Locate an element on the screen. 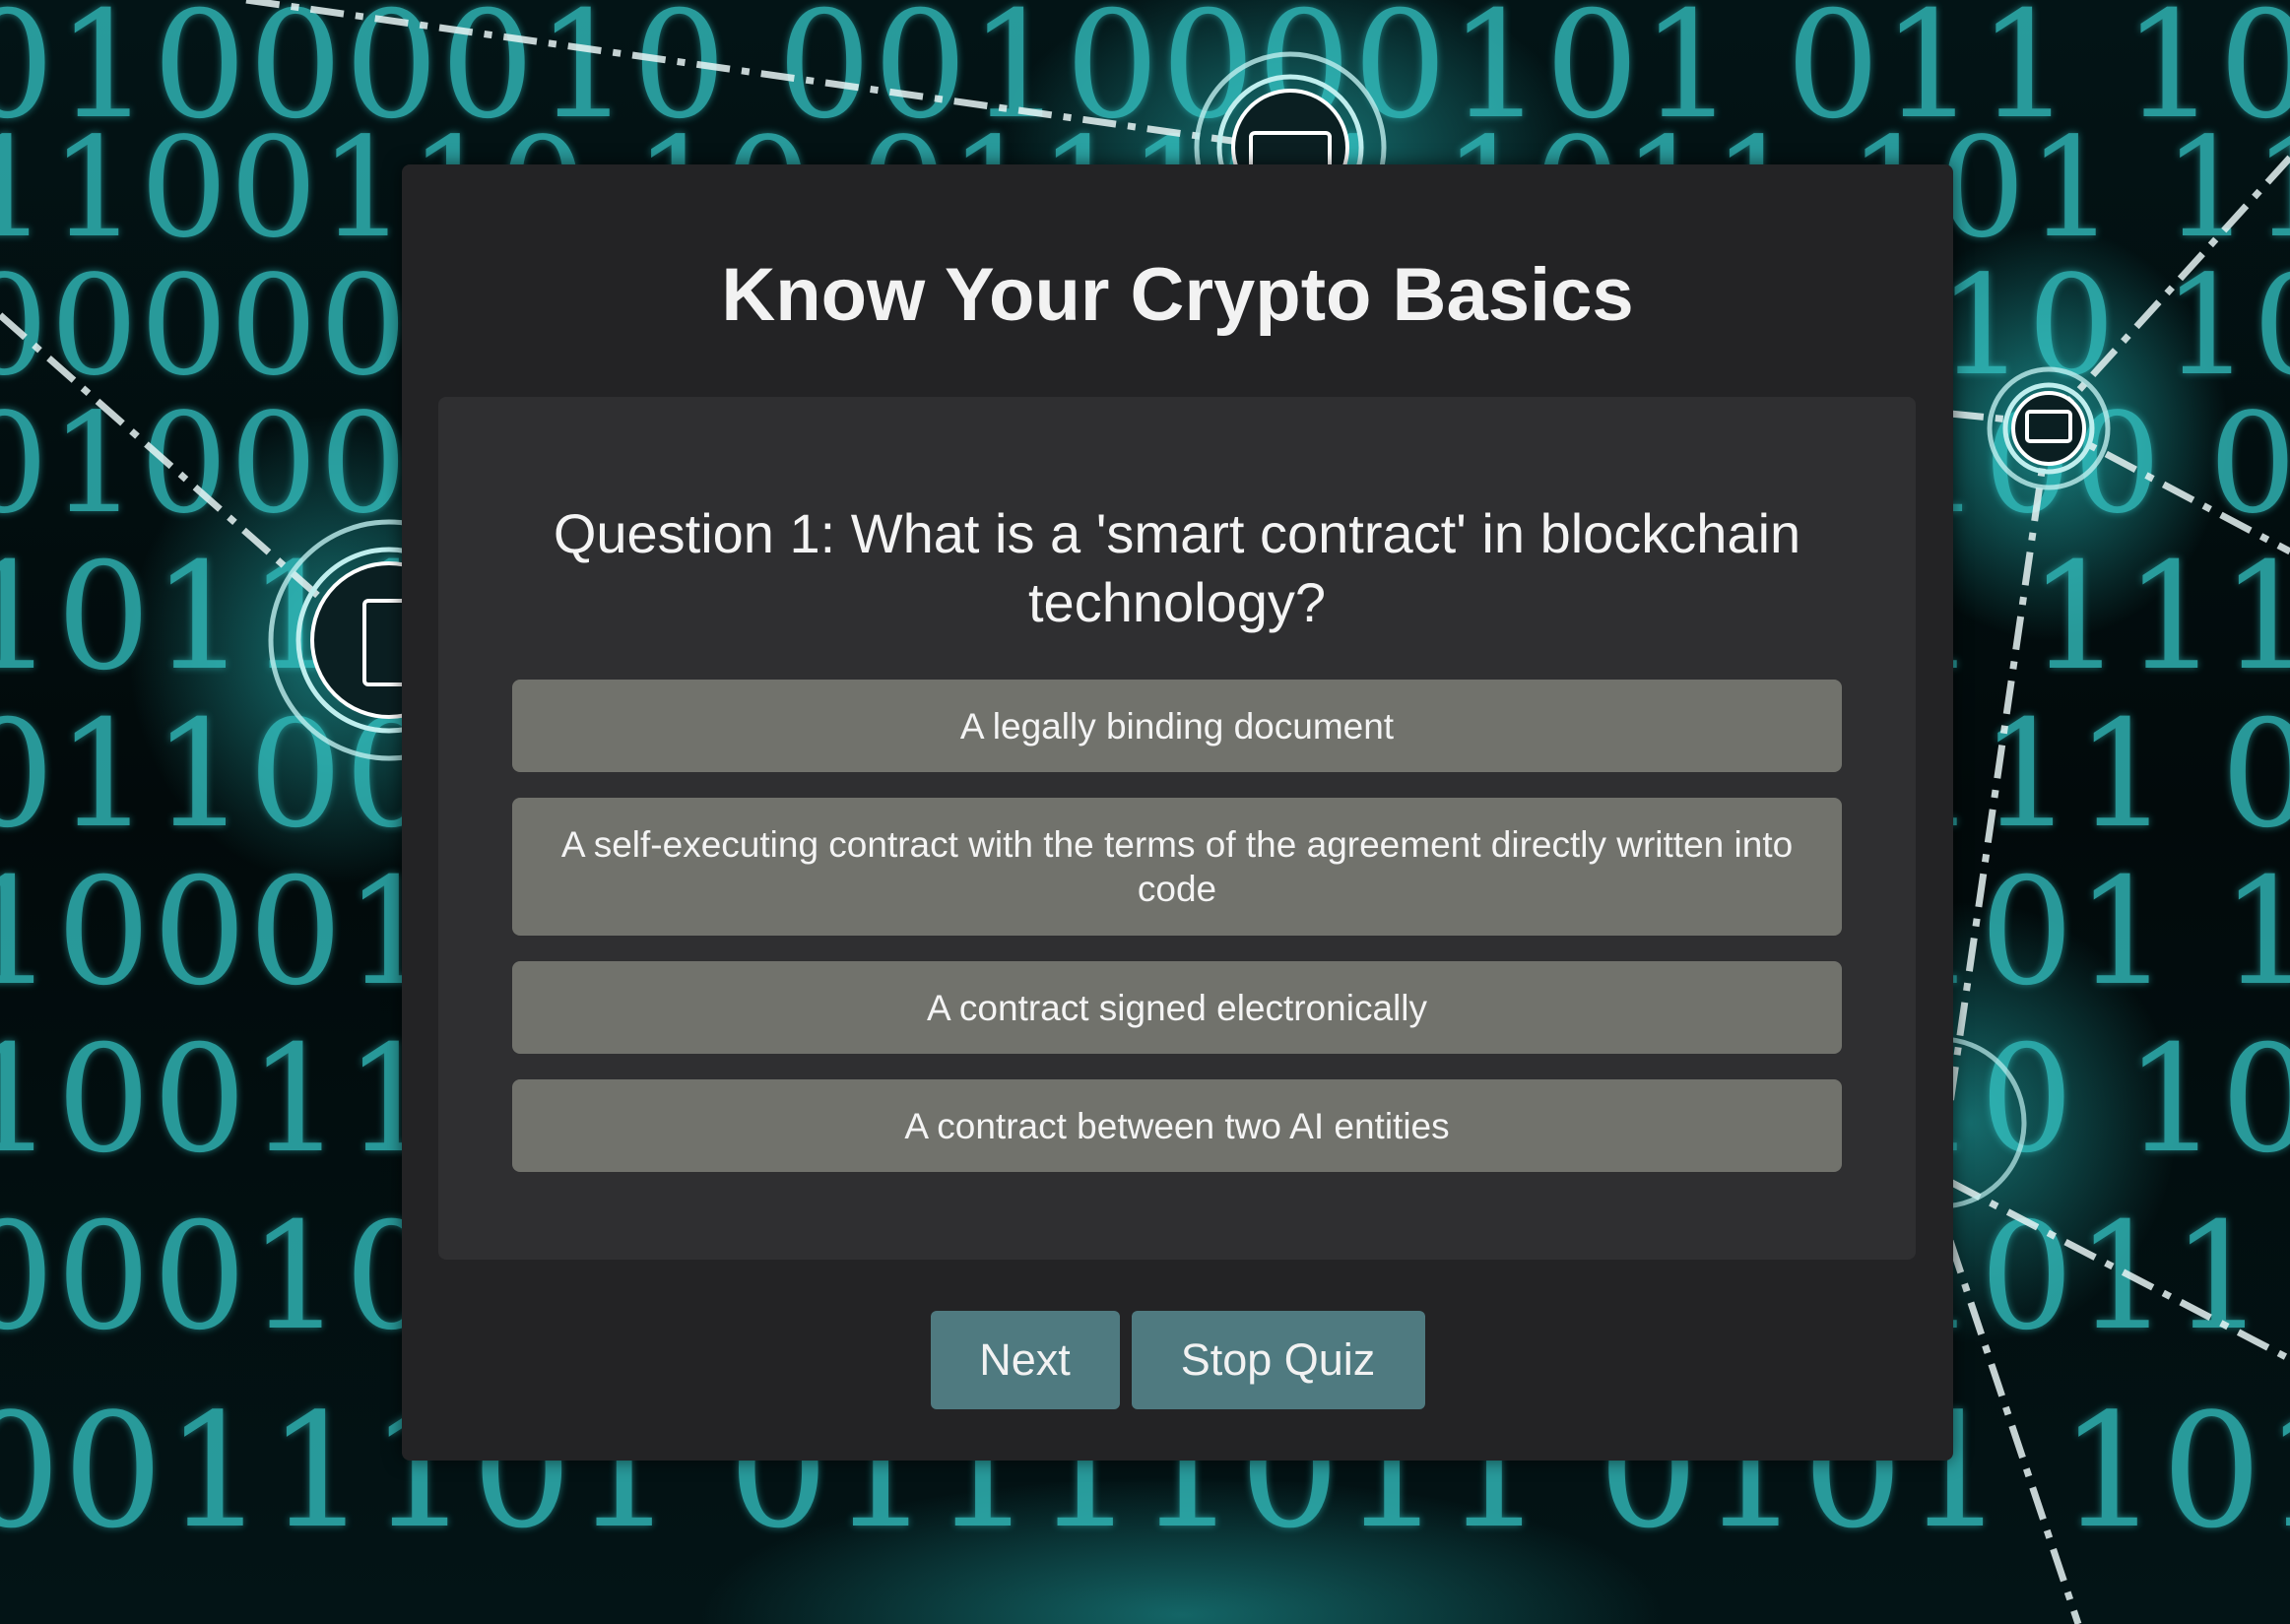  answer-option-1: A legally binding document is located at coordinates (1177, 726).